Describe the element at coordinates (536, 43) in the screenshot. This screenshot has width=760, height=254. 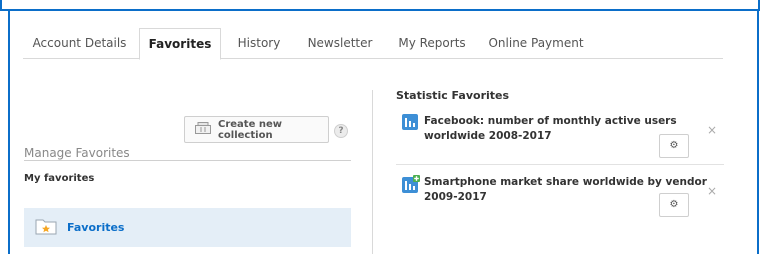
I see `tab-online-payment: Online Payment` at that location.